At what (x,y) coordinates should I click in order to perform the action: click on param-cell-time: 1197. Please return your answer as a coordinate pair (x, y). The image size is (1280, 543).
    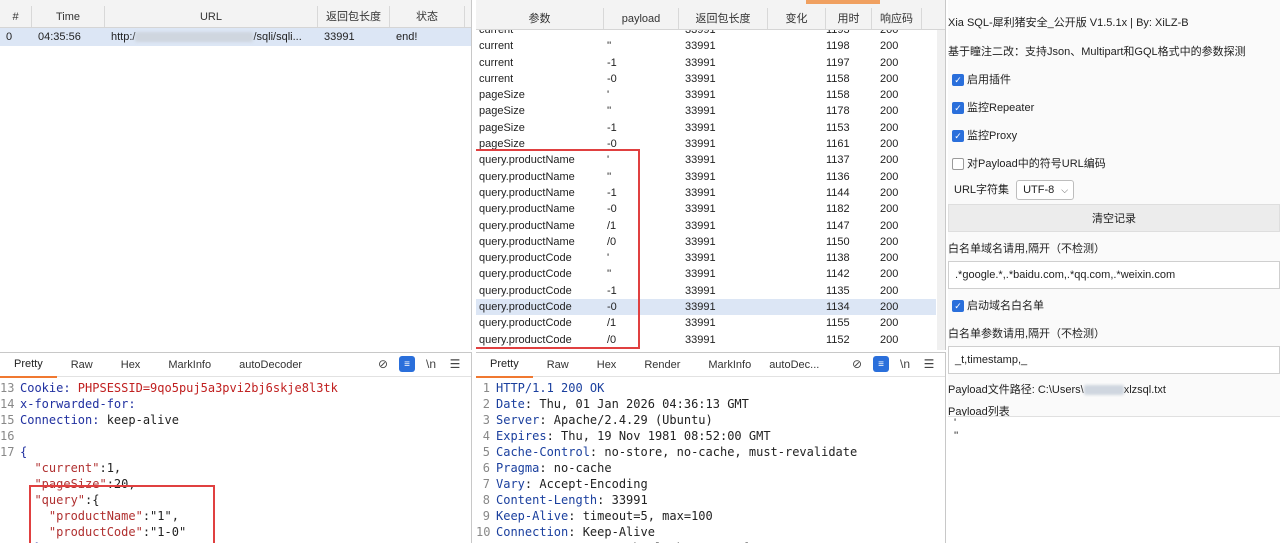
    Looking at the image, I should click on (838, 62).